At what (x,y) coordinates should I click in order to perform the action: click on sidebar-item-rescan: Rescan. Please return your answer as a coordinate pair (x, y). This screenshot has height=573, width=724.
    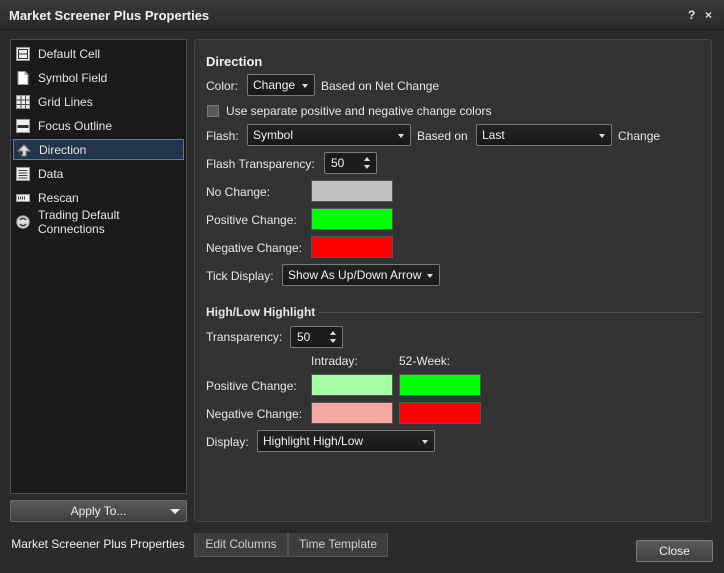
    Looking at the image, I should click on (98, 197).